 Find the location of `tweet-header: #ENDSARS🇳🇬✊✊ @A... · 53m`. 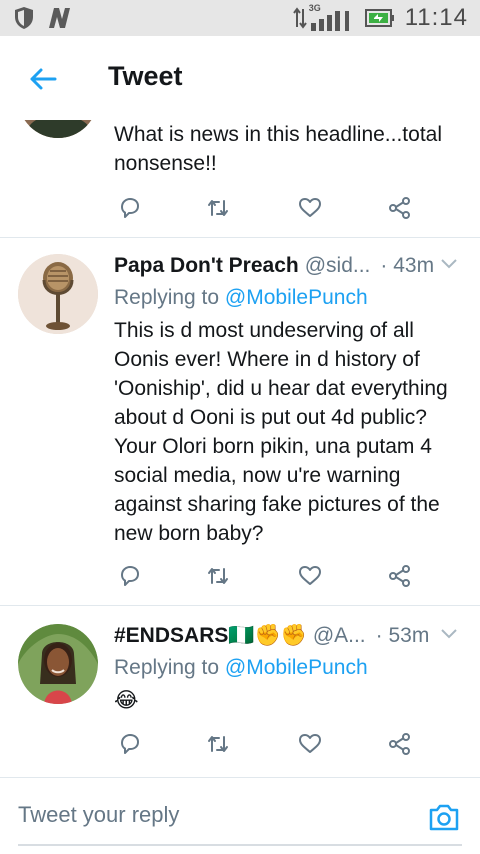

tweet-header: #ENDSARS🇳🇬✊✊ @A... · 53m is located at coordinates (289, 636).